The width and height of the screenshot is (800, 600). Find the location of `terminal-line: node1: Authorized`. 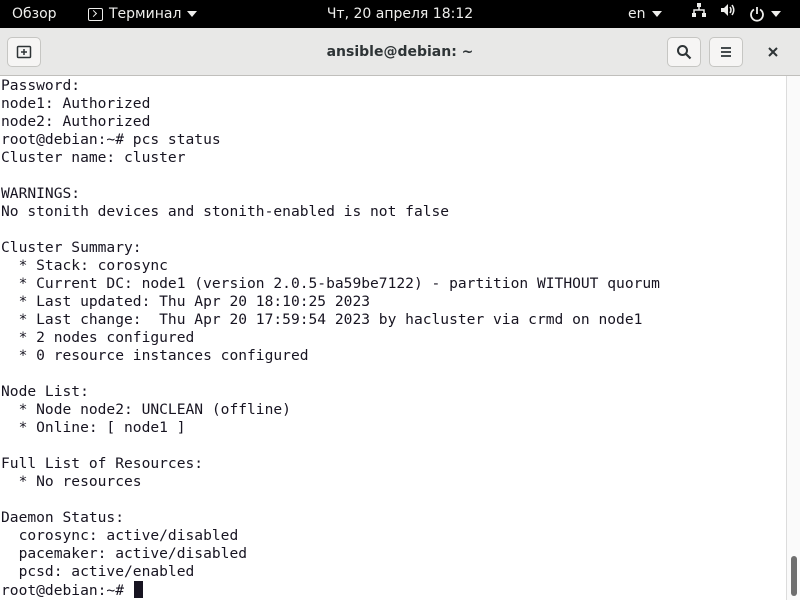

terminal-line: node1: Authorized is located at coordinates (76, 103).